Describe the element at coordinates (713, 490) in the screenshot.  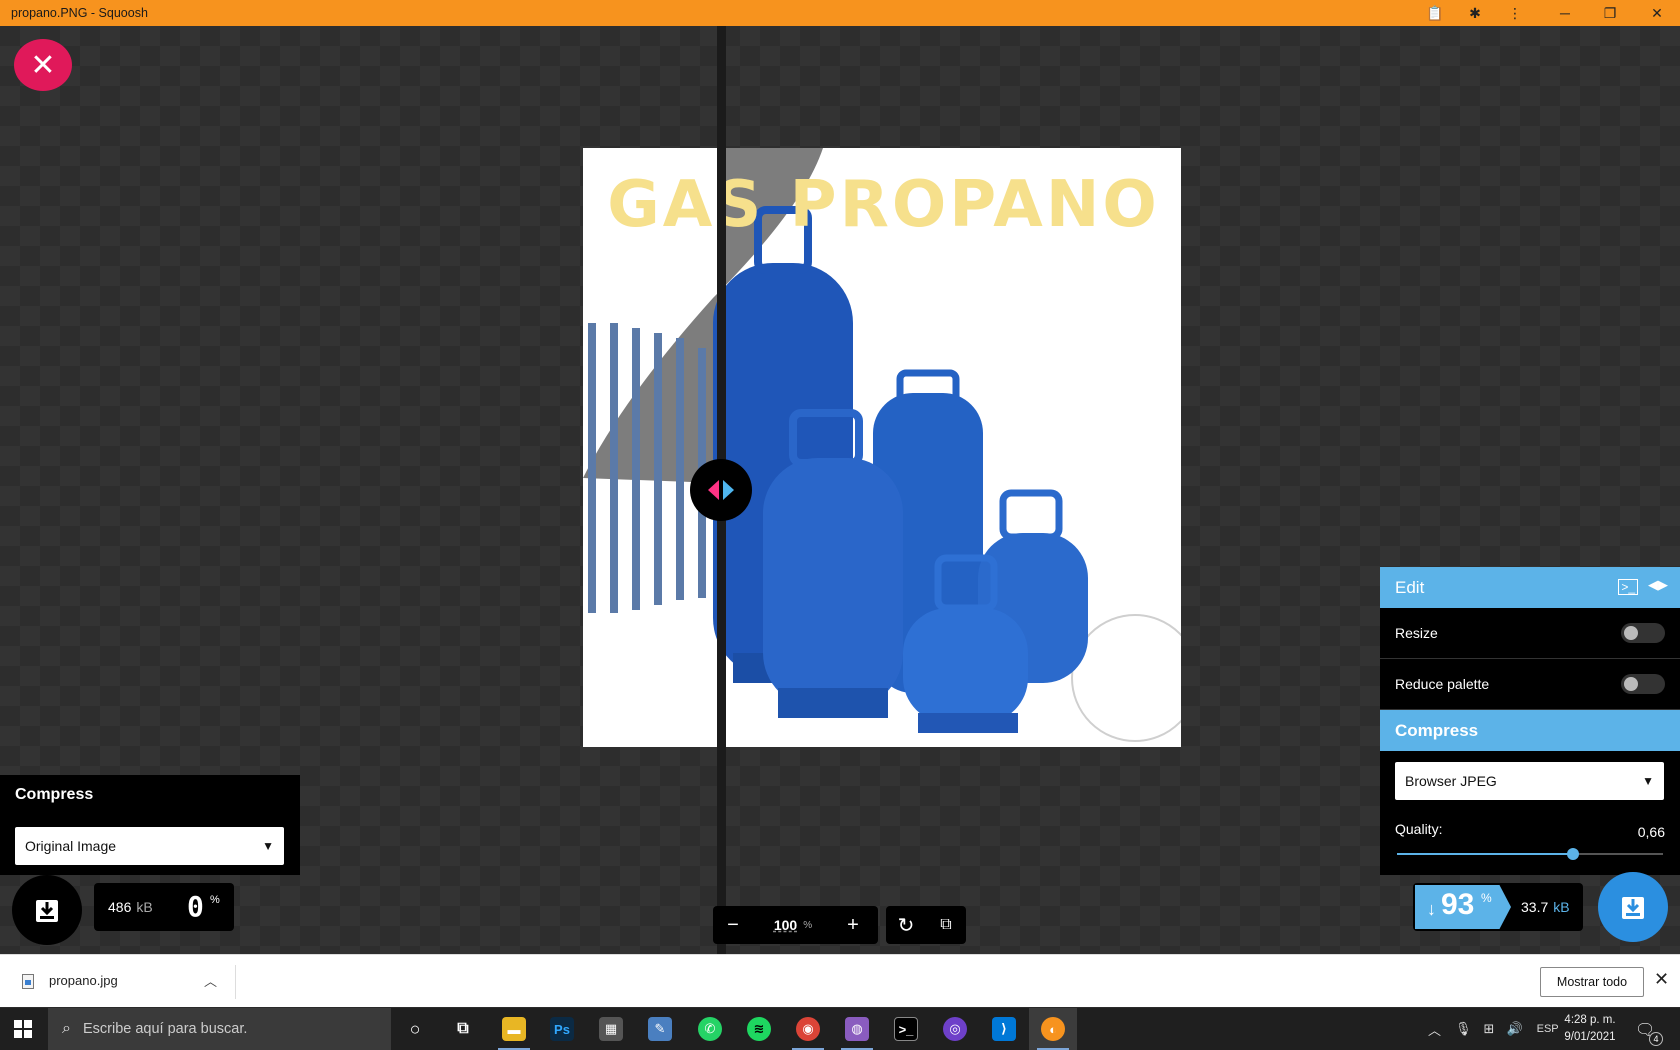
I see `arrow-left-icon` at that location.